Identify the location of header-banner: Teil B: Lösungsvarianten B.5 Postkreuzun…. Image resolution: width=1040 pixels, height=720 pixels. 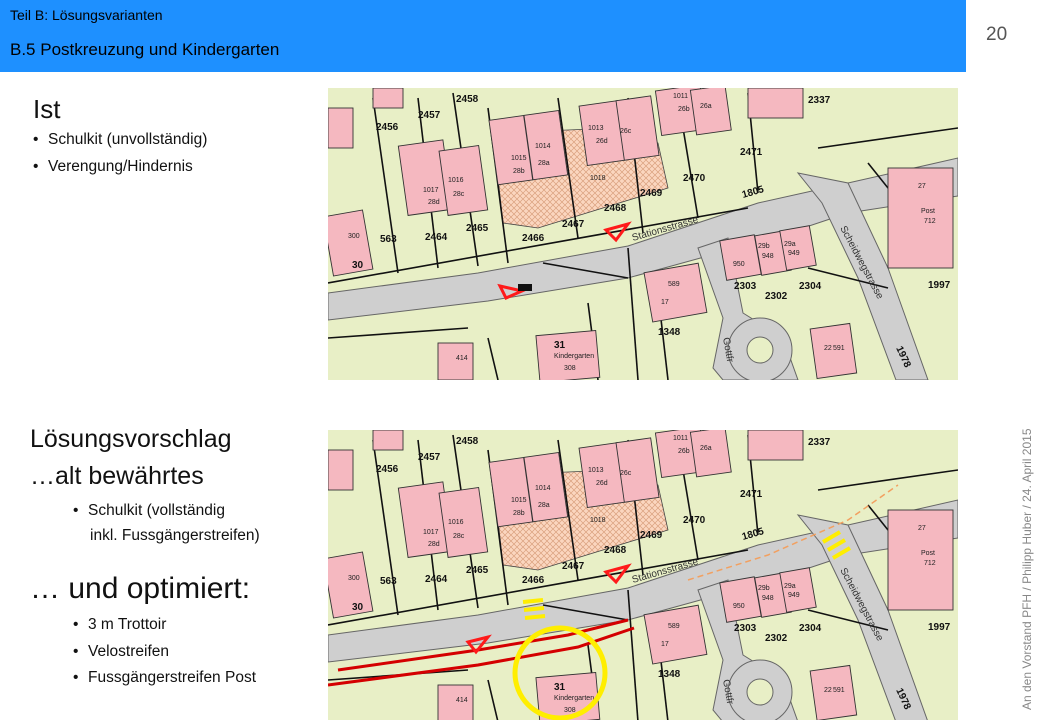
(483, 36).